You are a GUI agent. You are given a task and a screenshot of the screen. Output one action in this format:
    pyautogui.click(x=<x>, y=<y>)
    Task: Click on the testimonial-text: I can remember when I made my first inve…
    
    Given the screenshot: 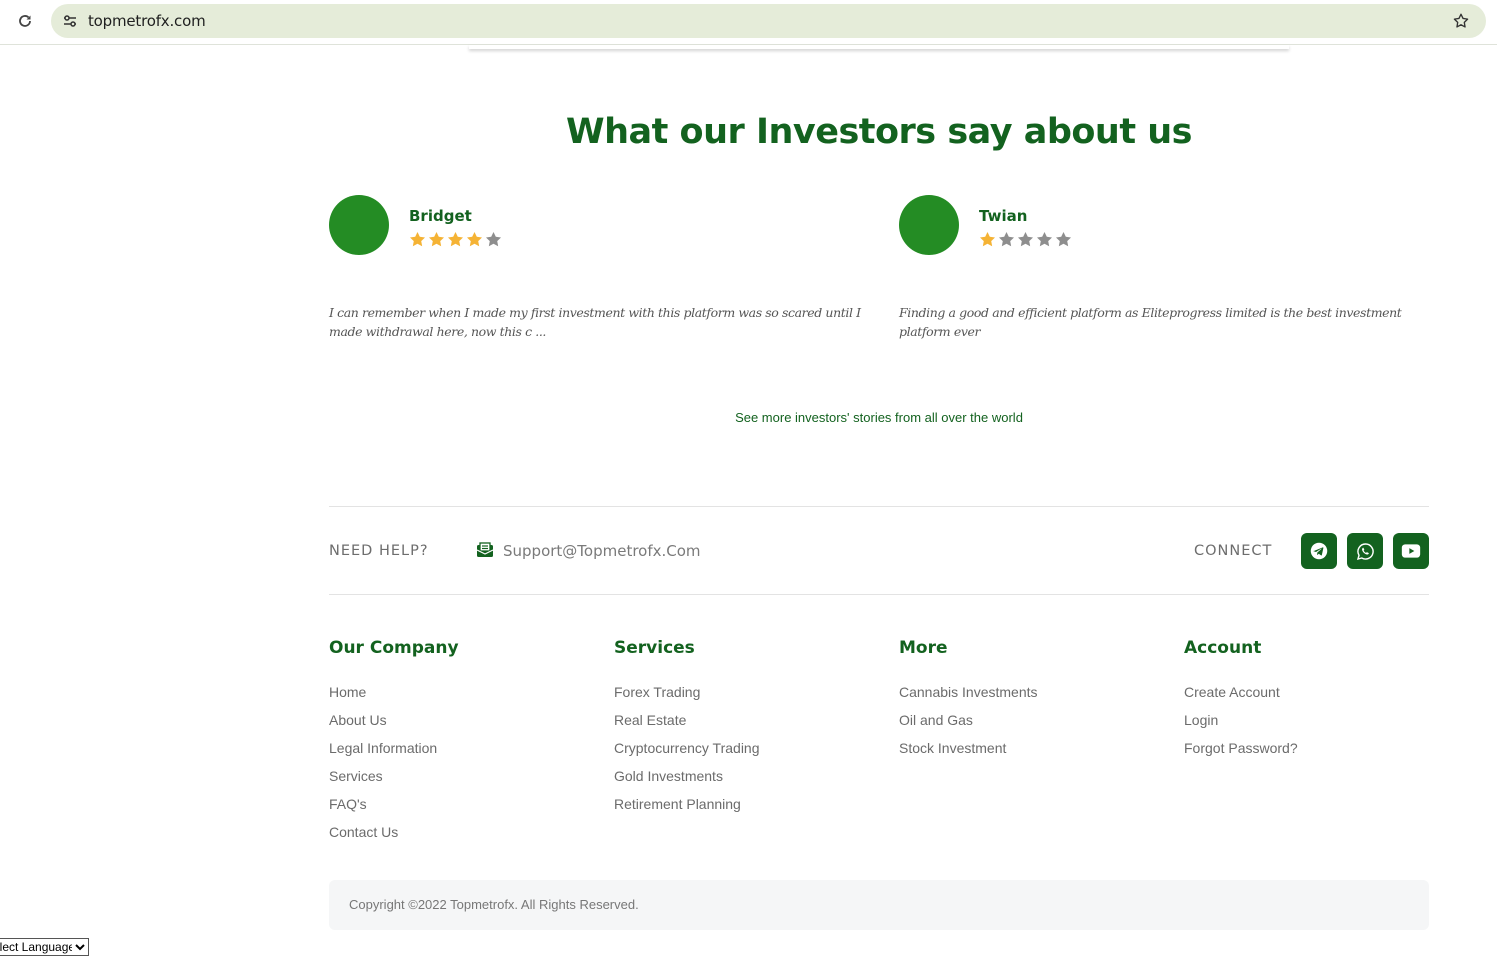 What is the action you would take?
    pyautogui.click(x=595, y=322)
    